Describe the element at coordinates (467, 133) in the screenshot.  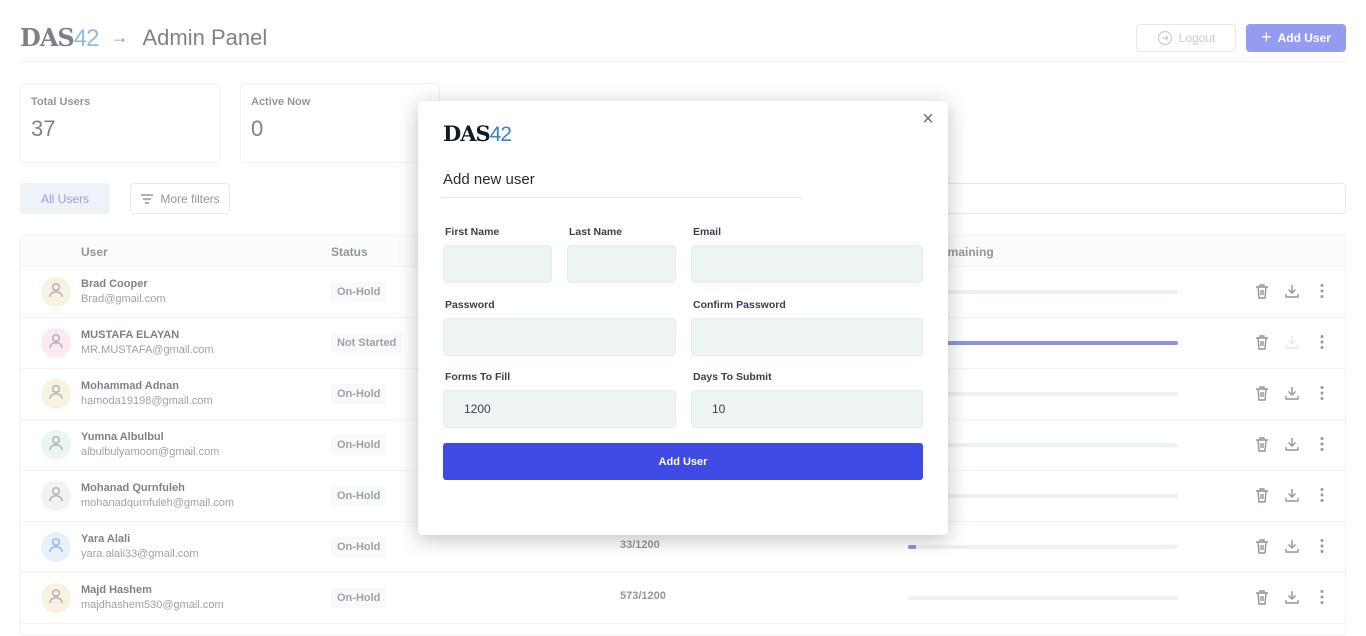
I see `logo-text: DAS` at that location.